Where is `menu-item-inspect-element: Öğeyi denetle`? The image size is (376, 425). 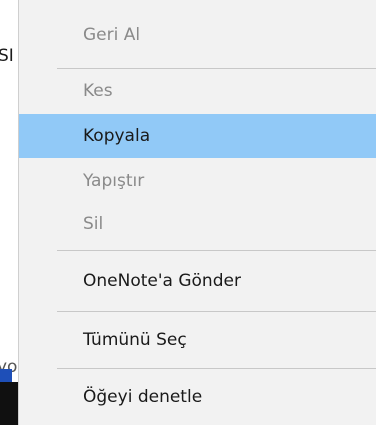 menu-item-inspect-element: Öğeyi denetle is located at coordinates (197, 397).